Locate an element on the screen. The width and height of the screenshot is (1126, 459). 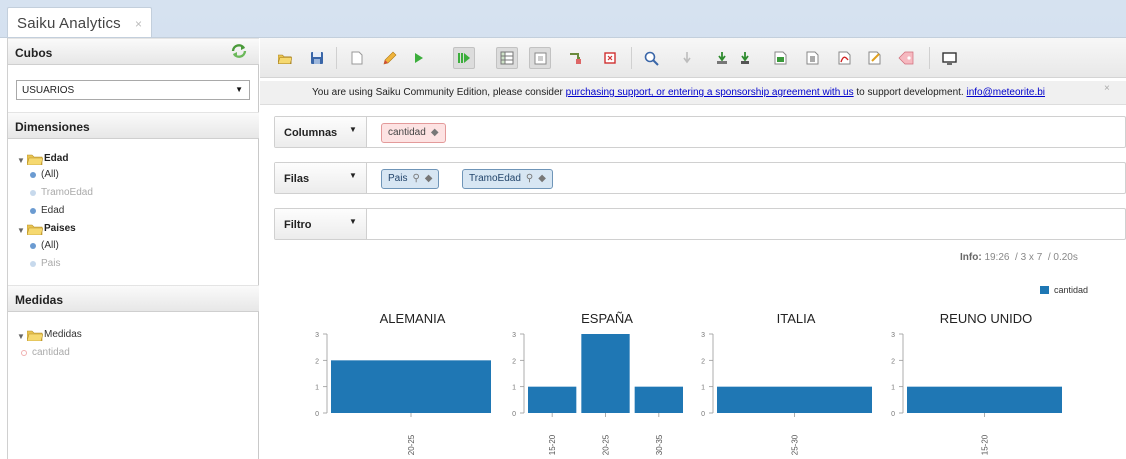
info-label: Info: is located at coordinates (971, 257).